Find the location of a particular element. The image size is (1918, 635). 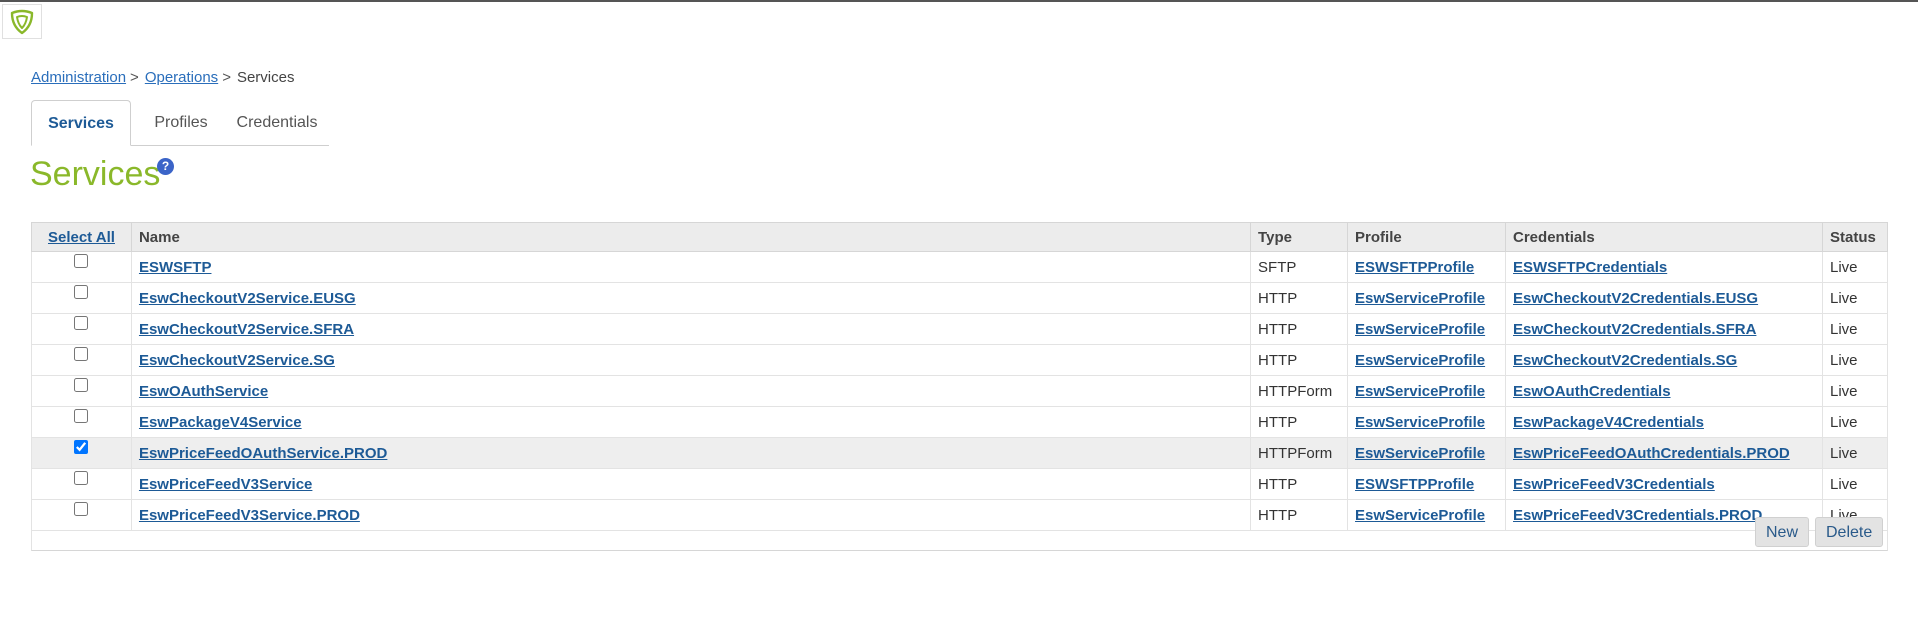

service-name-link: EswCheckoutV2Service.SG is located at coordinates (237, 360).